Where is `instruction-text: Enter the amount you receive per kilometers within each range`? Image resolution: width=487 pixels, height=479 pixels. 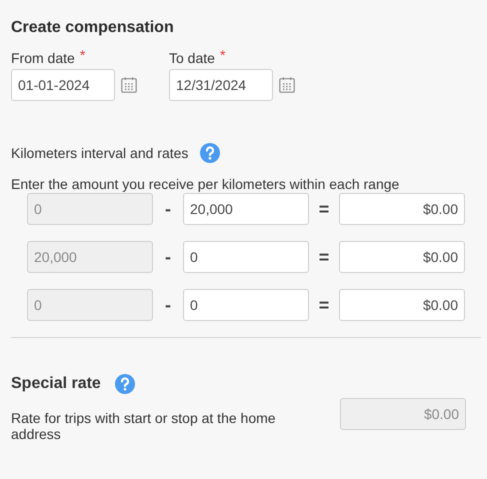
instruction-text: Enter the amount you receive per kilometers within each range is located at coordinates (205, 184).